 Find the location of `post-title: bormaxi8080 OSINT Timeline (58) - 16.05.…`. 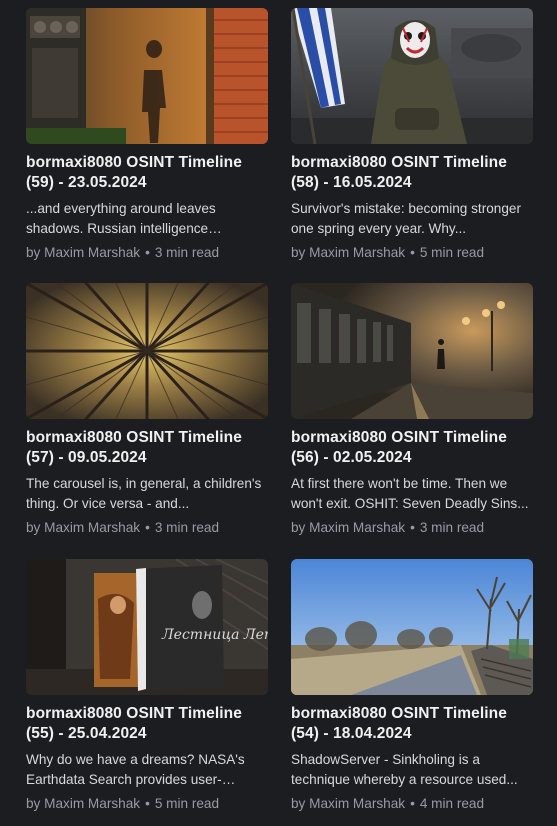

post-title: bormaxi8080 OSINT Timeline (58) - 16.05.… is located at coordinates (412, 173).